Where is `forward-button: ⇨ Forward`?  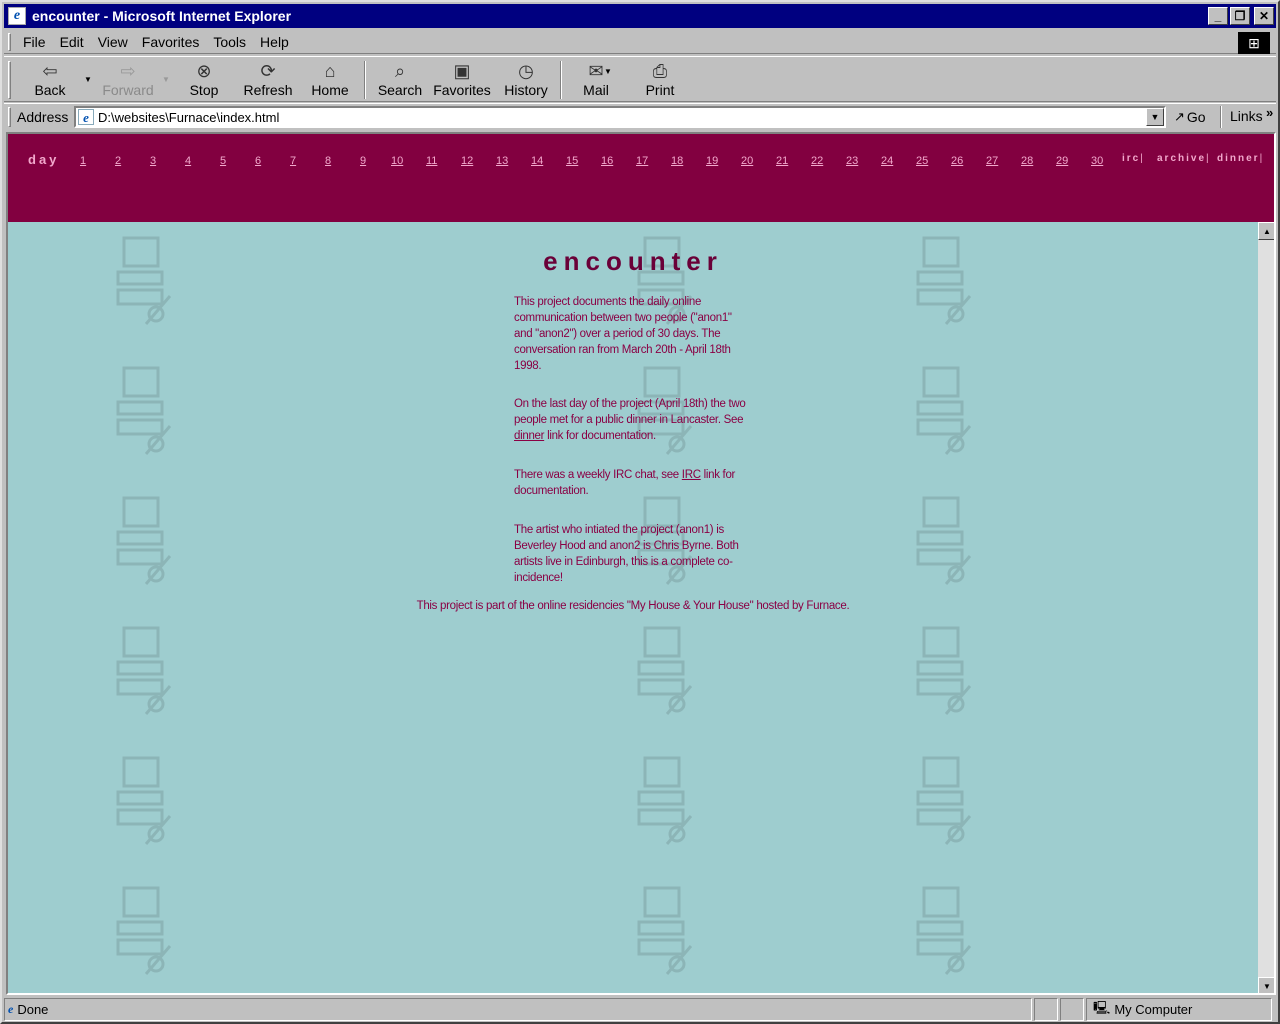 forward-button: ⇨ Forward is located at coordinates (128, 80).